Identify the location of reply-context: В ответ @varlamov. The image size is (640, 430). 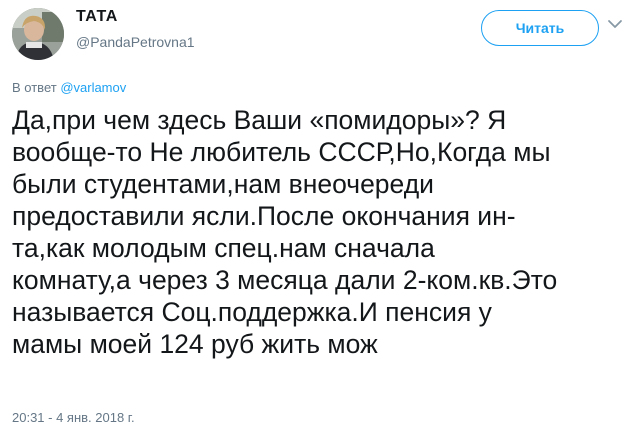
(69, 87).